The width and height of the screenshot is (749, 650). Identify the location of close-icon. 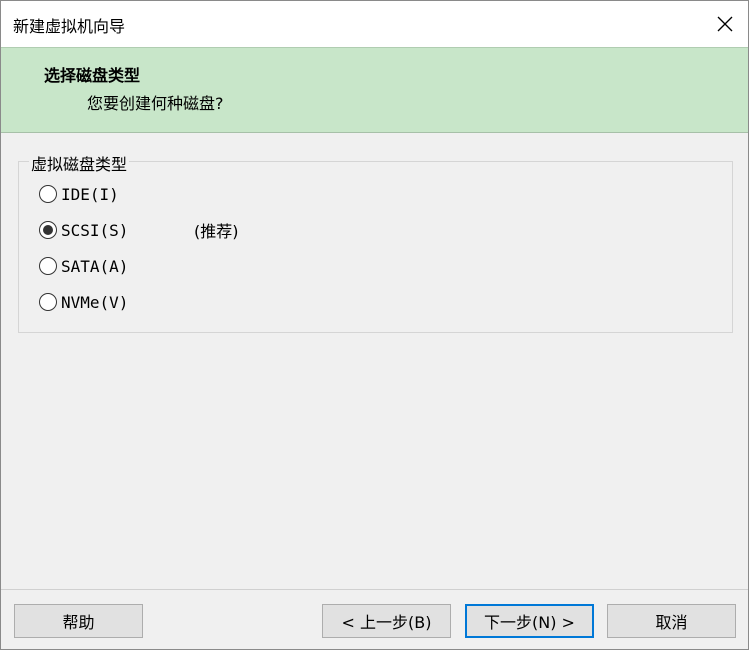
(725, 24).